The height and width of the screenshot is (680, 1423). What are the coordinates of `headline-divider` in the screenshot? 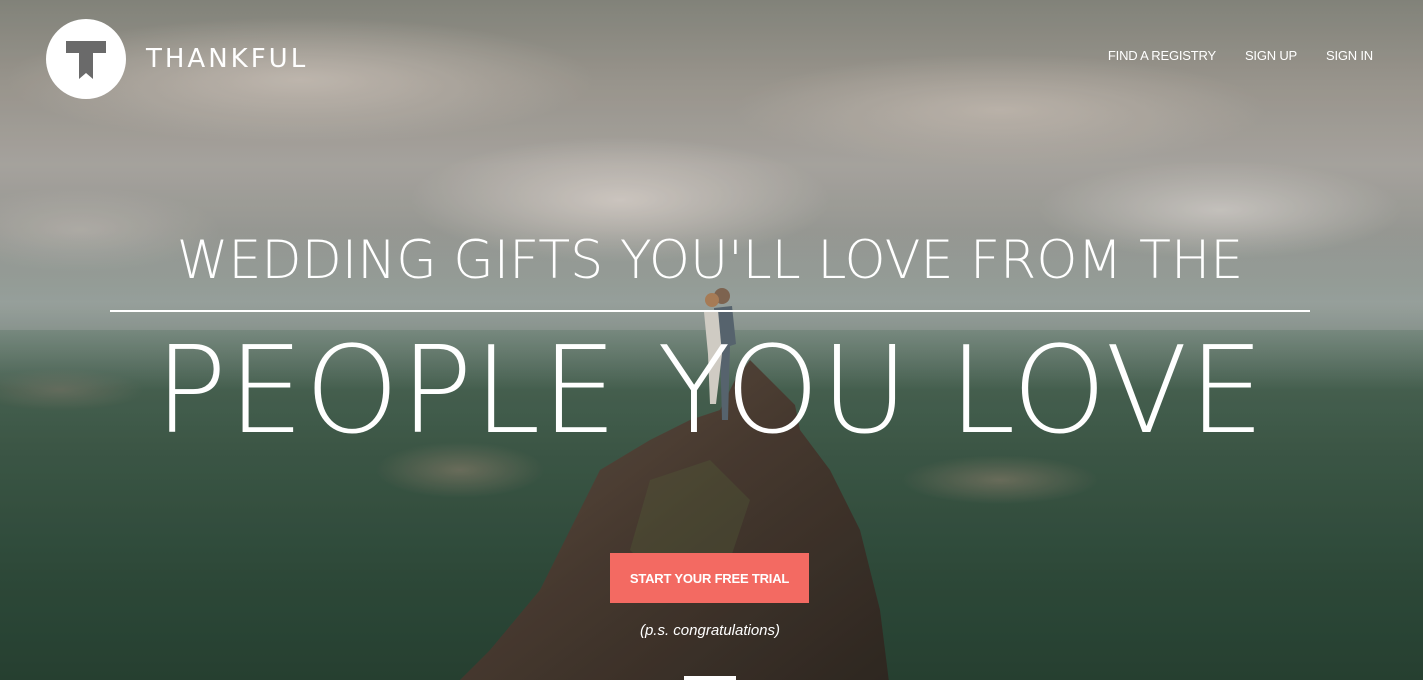 It's located at (710, 311).